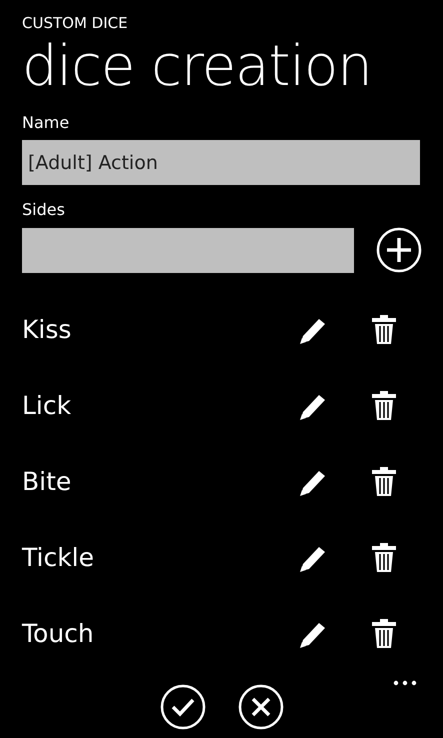 The image size is (443, 738). I want to click on side-item: Tickle, so click(159, 557).